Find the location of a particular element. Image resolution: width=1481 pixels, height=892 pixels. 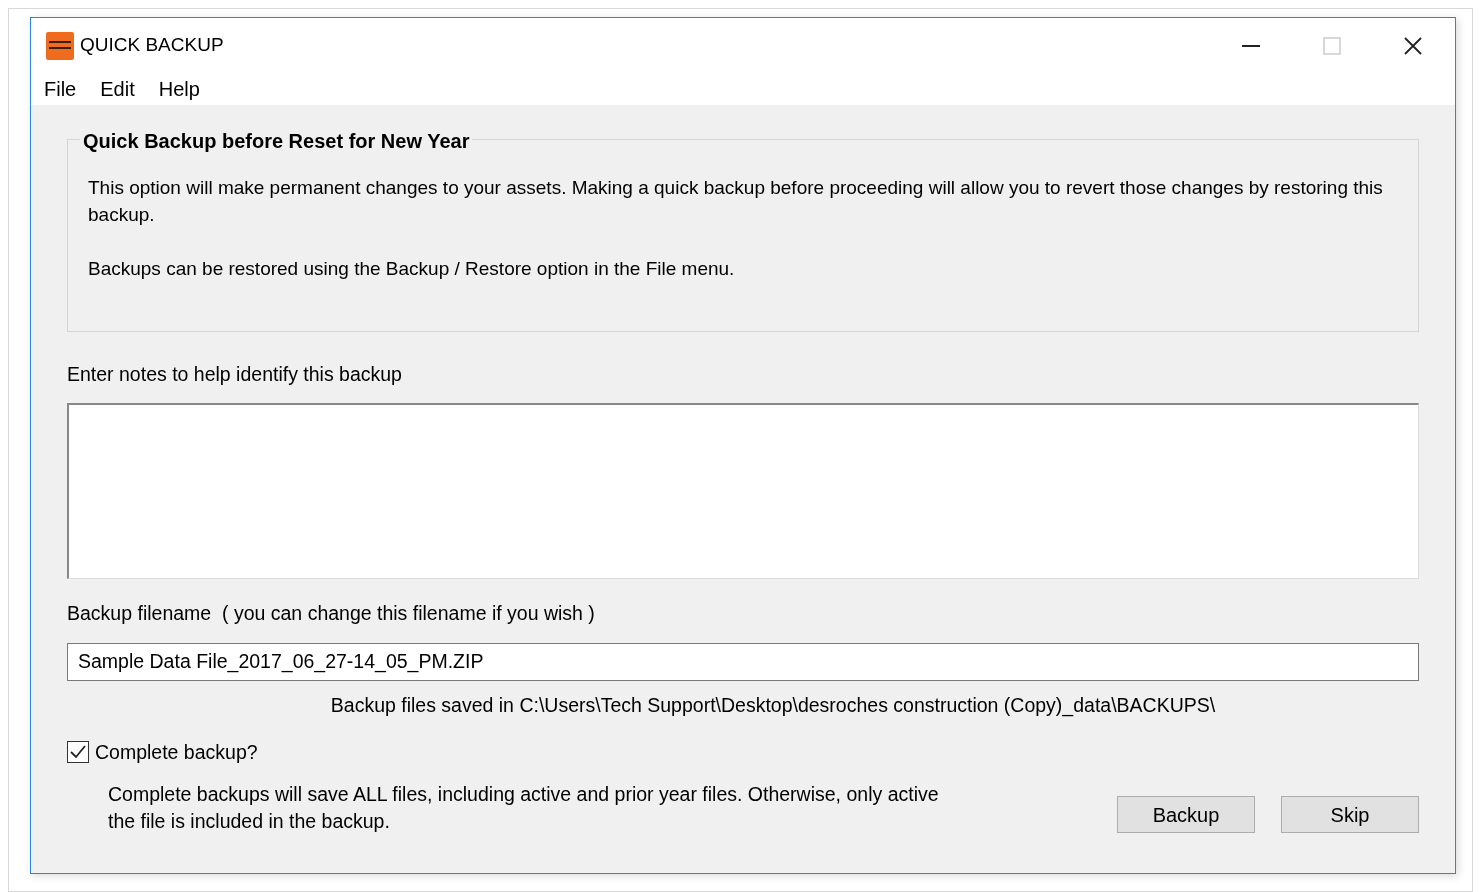

dialog-button: Skip is located at coordinates (1350, 814).